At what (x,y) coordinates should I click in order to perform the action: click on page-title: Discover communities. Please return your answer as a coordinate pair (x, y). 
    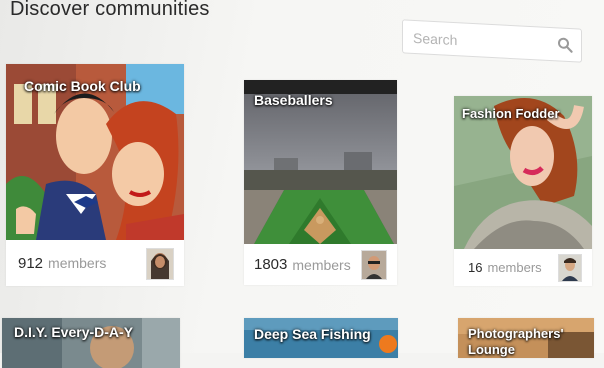
    Looking at the image, I should click on (110, 10).